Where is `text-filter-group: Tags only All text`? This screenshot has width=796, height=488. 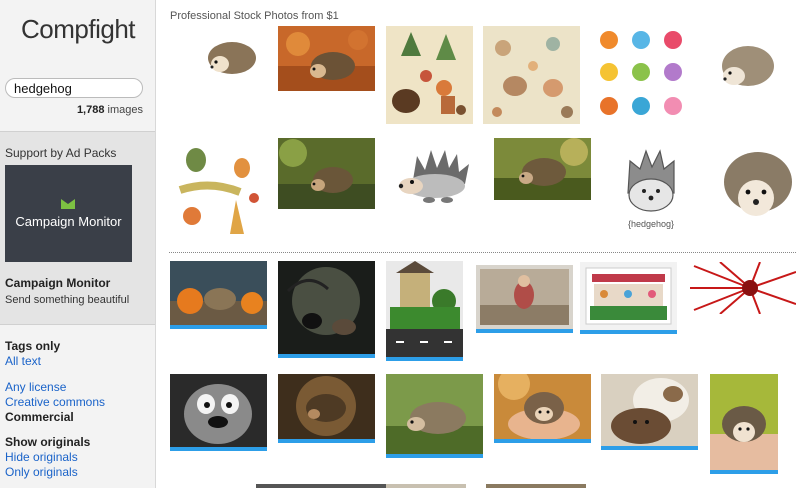 text-filter-group: Tags only All text is located at coordinates (32, 354).